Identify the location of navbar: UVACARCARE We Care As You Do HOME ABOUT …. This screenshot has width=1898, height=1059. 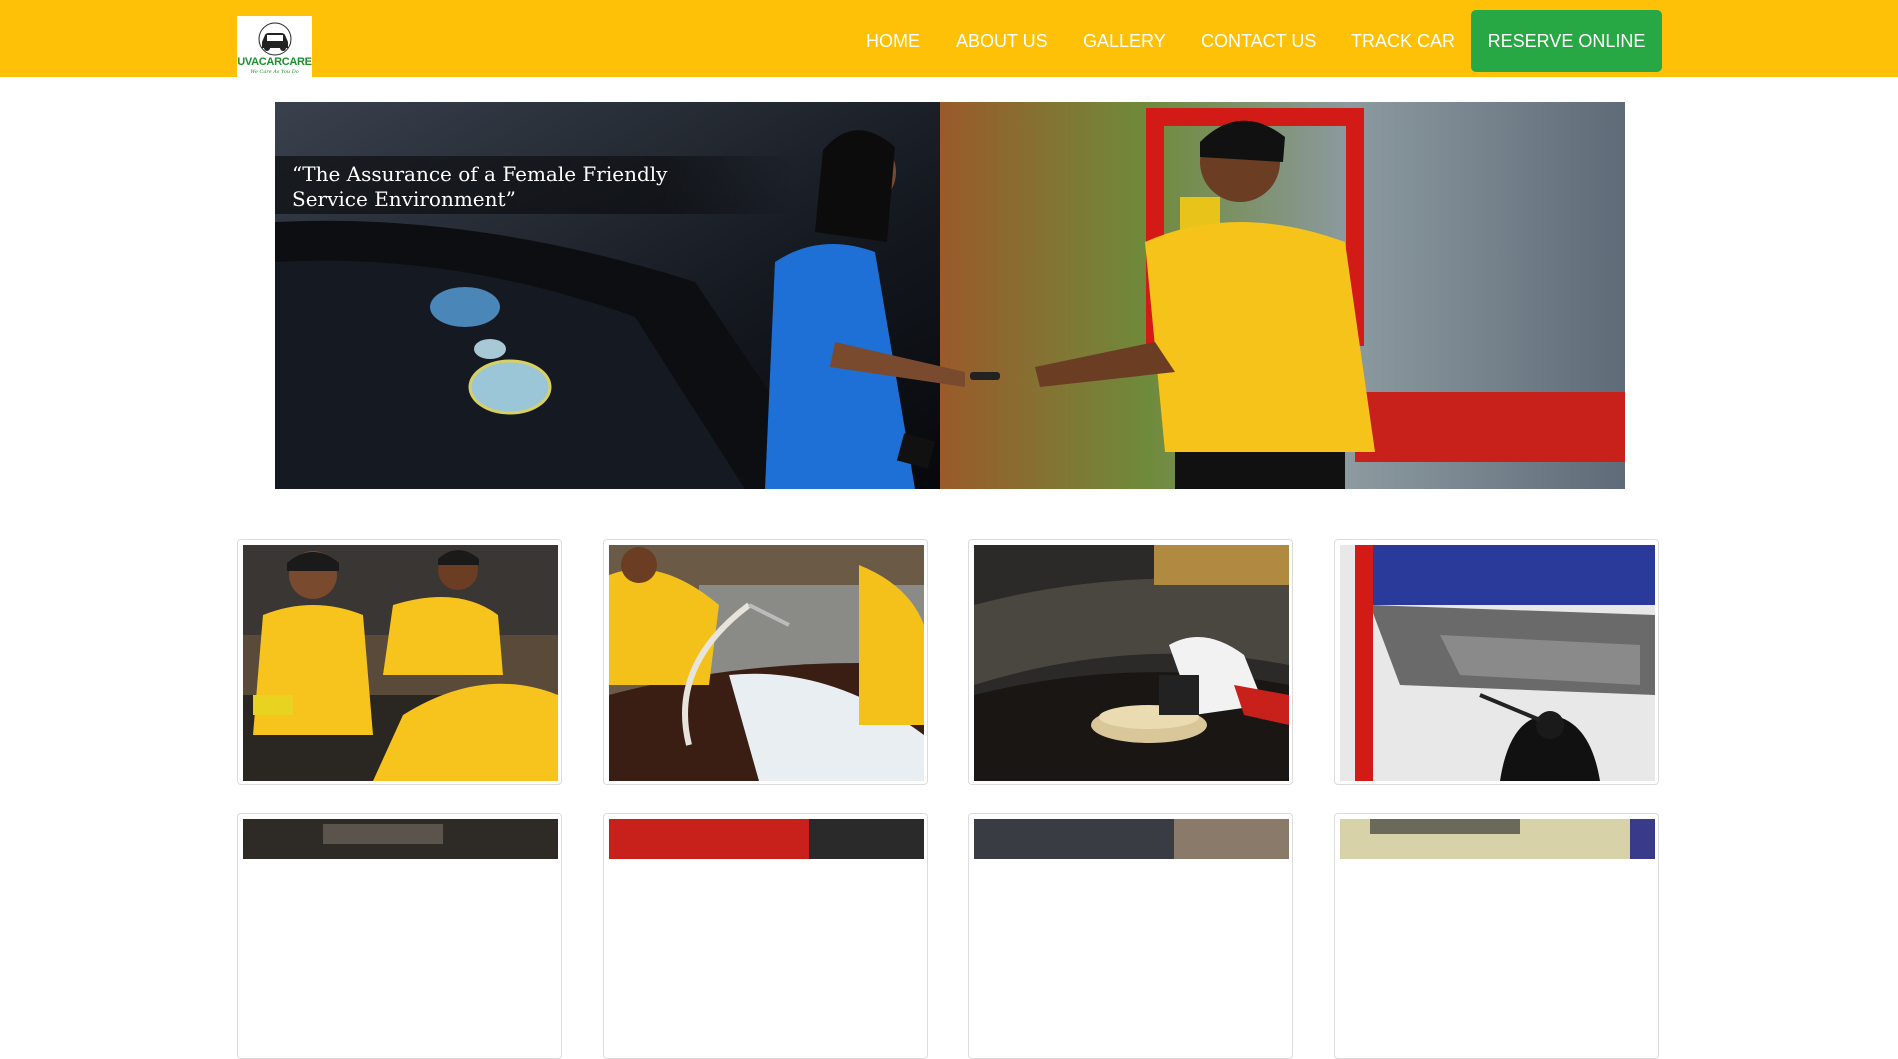
(949, 39).